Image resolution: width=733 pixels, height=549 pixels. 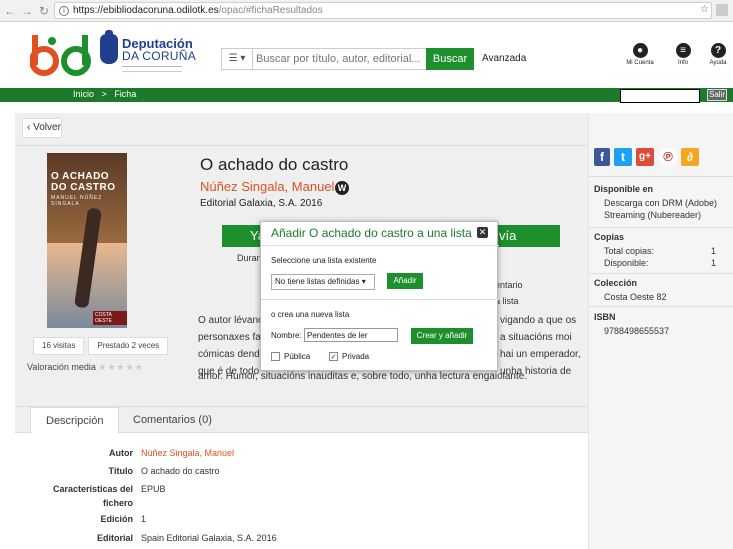 I want to click on rating-stars-icon: ★★★★★, so click(x=120, y=367).